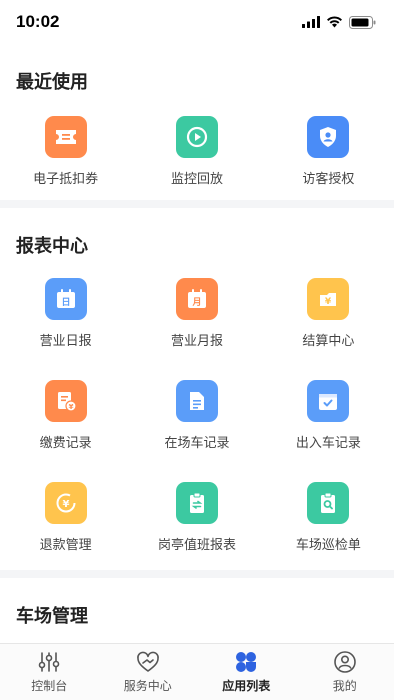  Describe the element at coordinates (52, 246) in the screenshot. I see `reports-section-title: 报表中心` at that location.